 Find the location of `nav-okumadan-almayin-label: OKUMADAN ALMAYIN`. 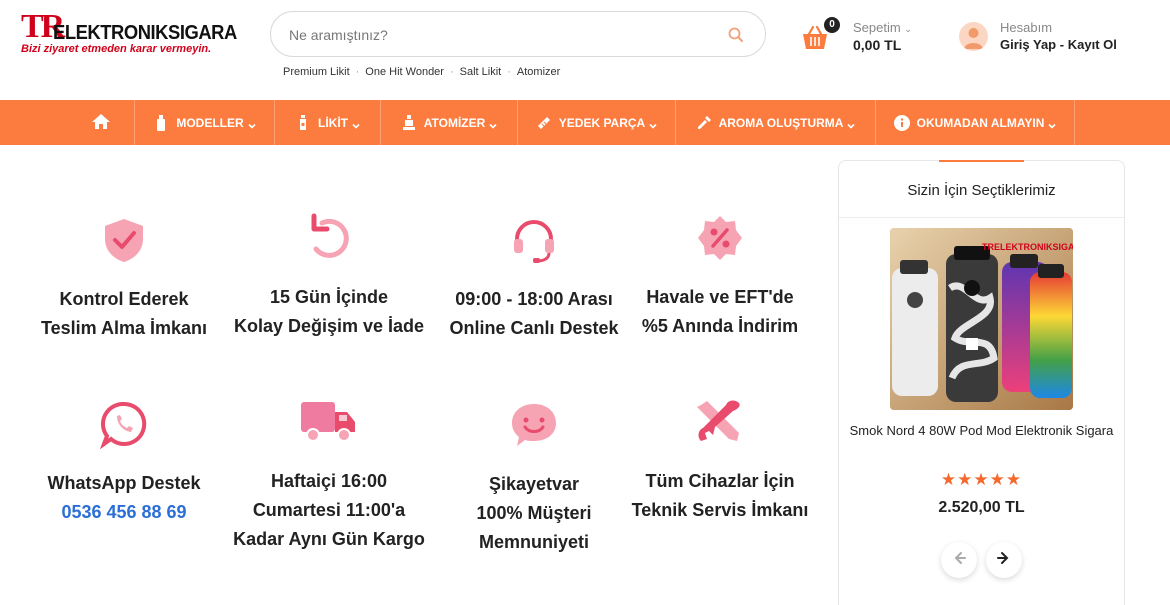

nav-okumadan-almayin-label: OKUMADAN ALMAYIN is located at coordinates (980, 122).